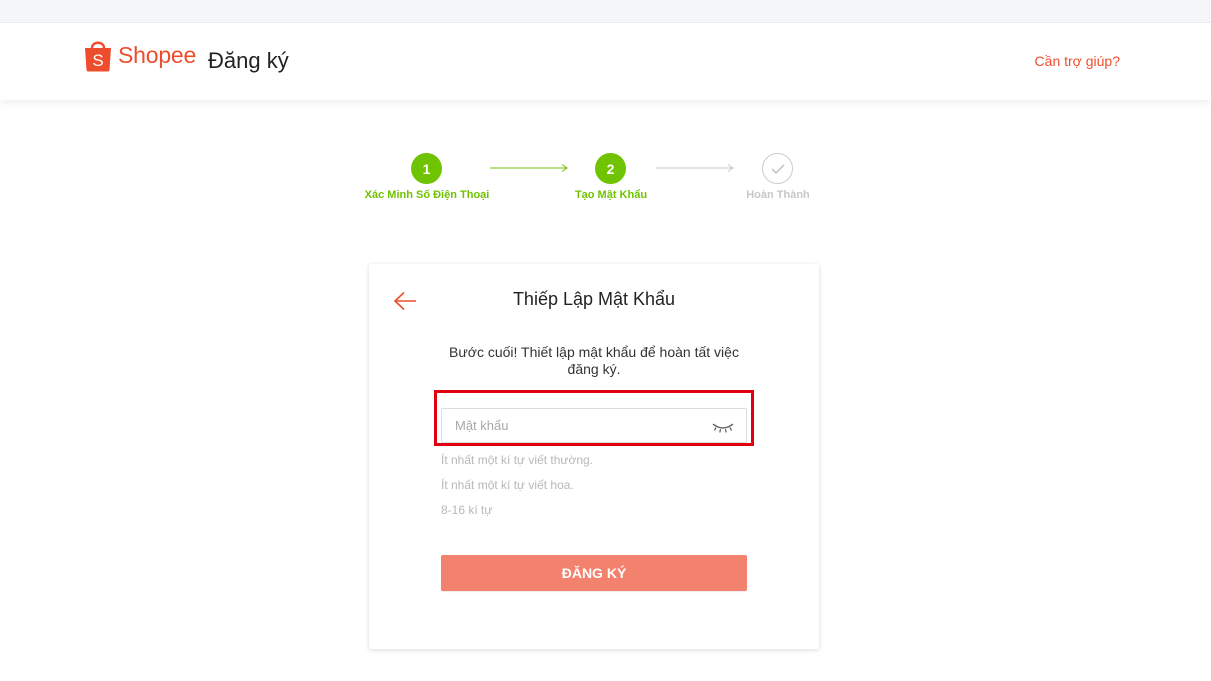 The width and height of the screenshot is (1211, 681). I want to click on step-2-label: Tạo Mật Khẩu, so click(611, 195).